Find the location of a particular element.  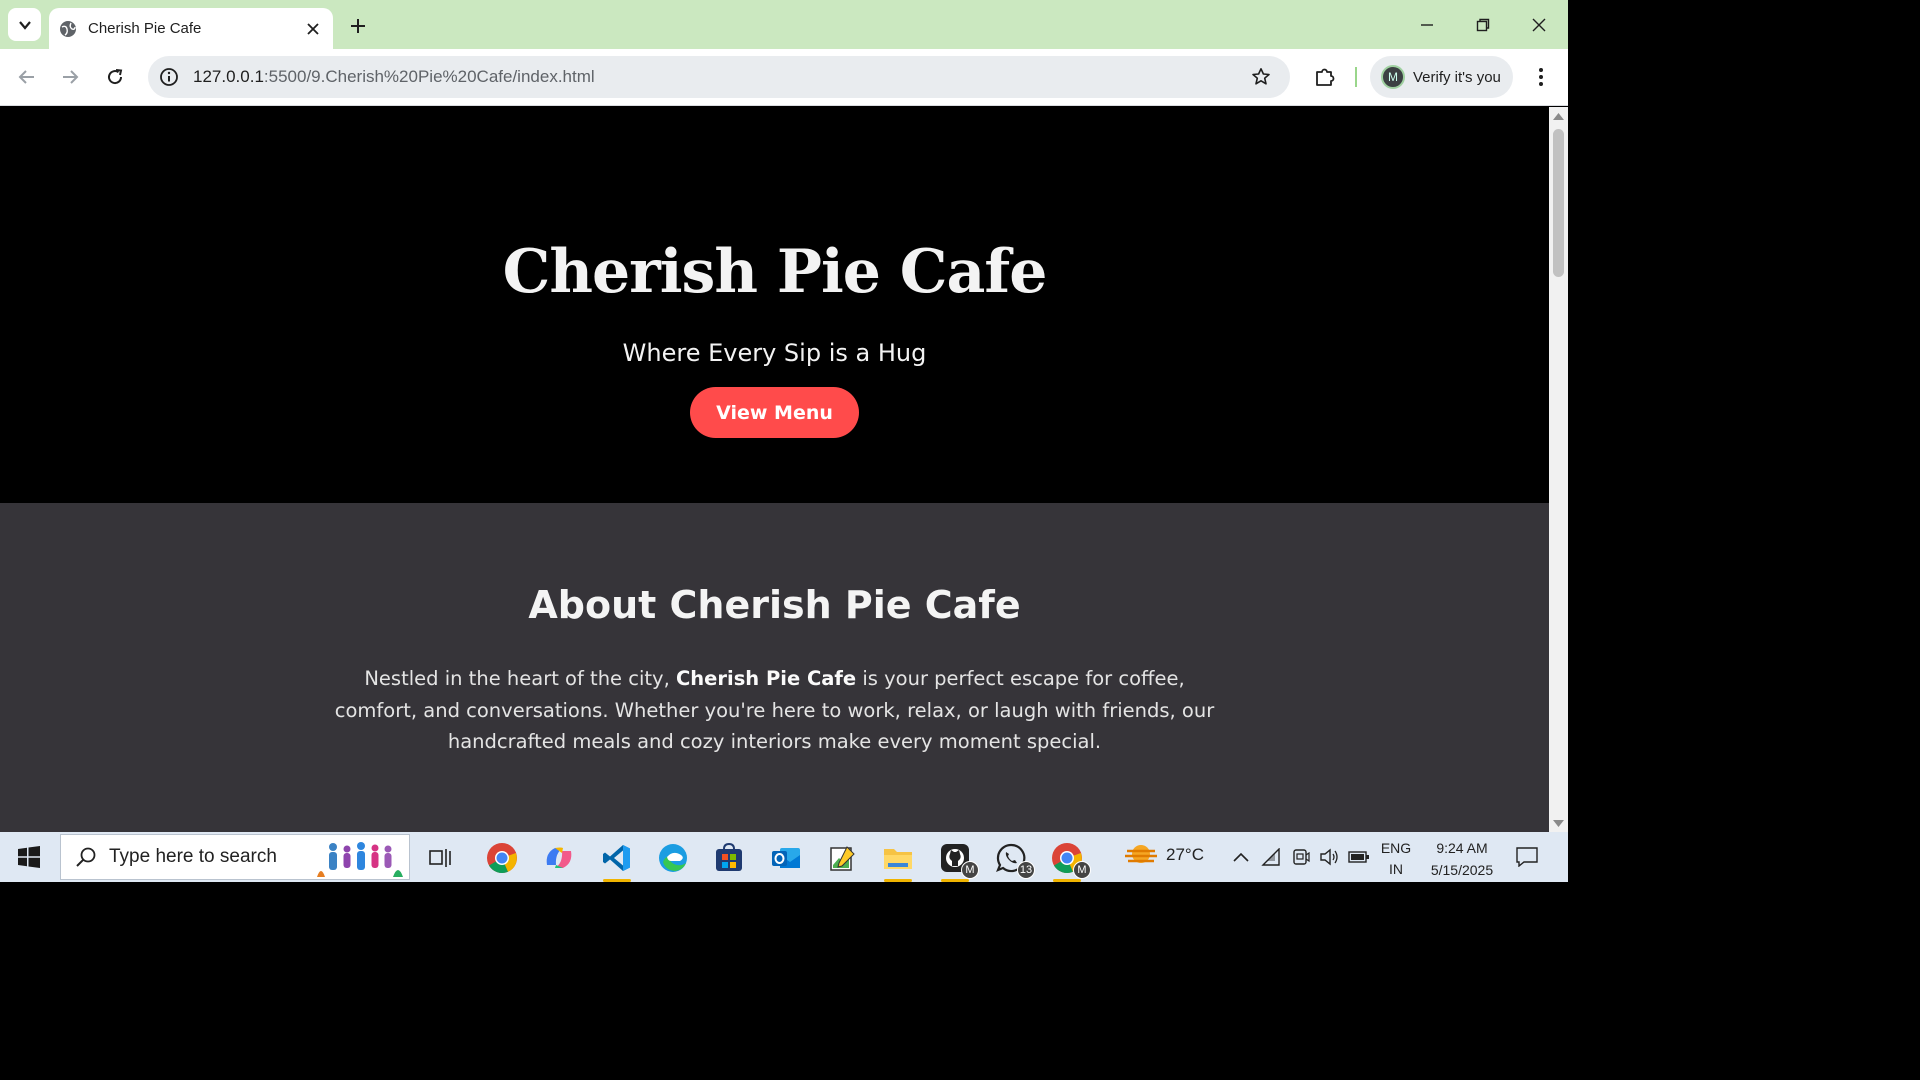

clock-time: 9:24 AM is located at coordinates (1462, 848).